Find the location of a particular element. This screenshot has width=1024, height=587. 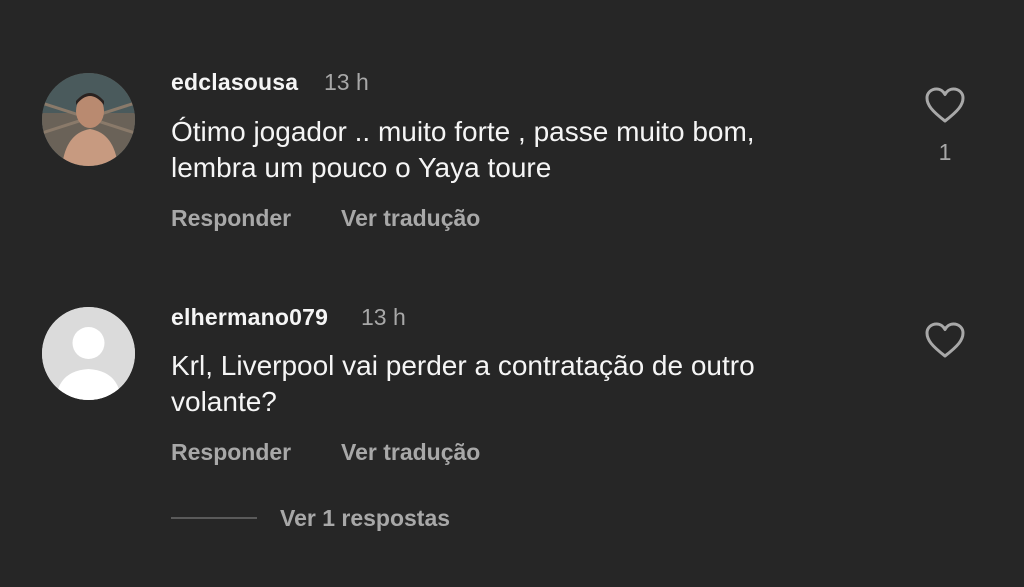

comment-username: edclasousa is located at coordinates (234, 82).